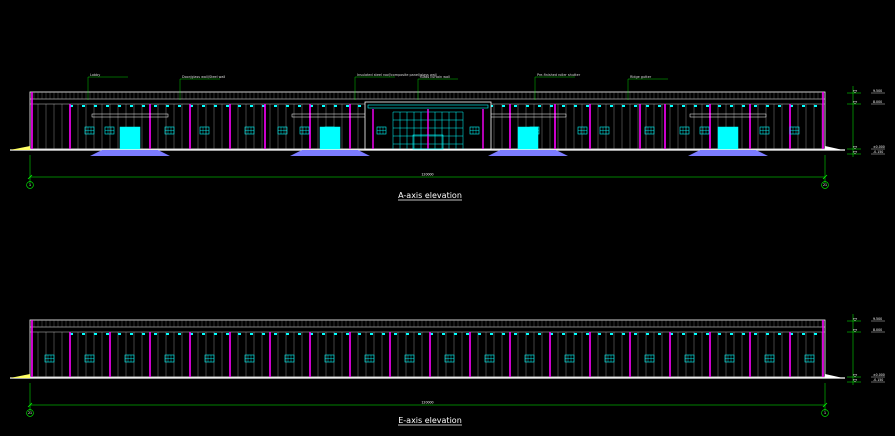  What do you see at coordinates (879, 375) in the screenshot?
I see `level-text: ±0.000` at bounding box center [879, 375].